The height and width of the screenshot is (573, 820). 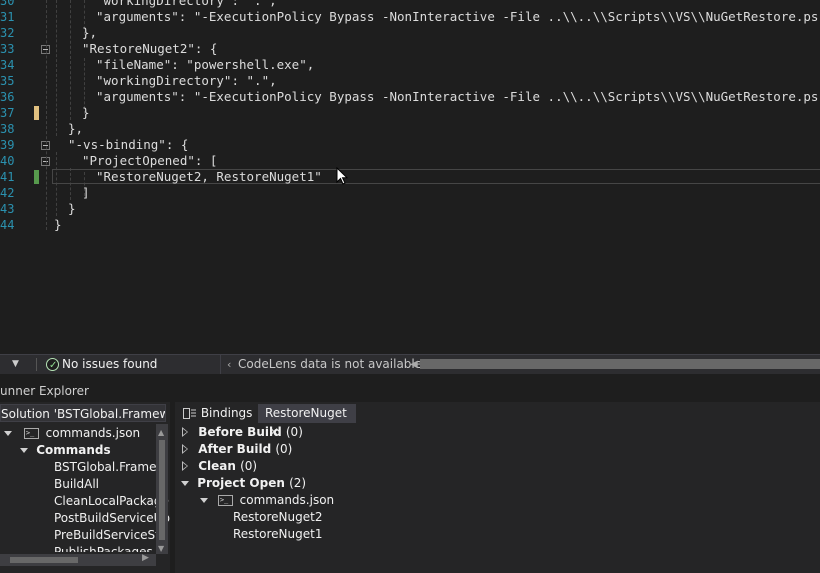 What do you see at coordinates (86, 192) in the screenshot?
I see `code-line: ]` at bounding box center [86, 192].